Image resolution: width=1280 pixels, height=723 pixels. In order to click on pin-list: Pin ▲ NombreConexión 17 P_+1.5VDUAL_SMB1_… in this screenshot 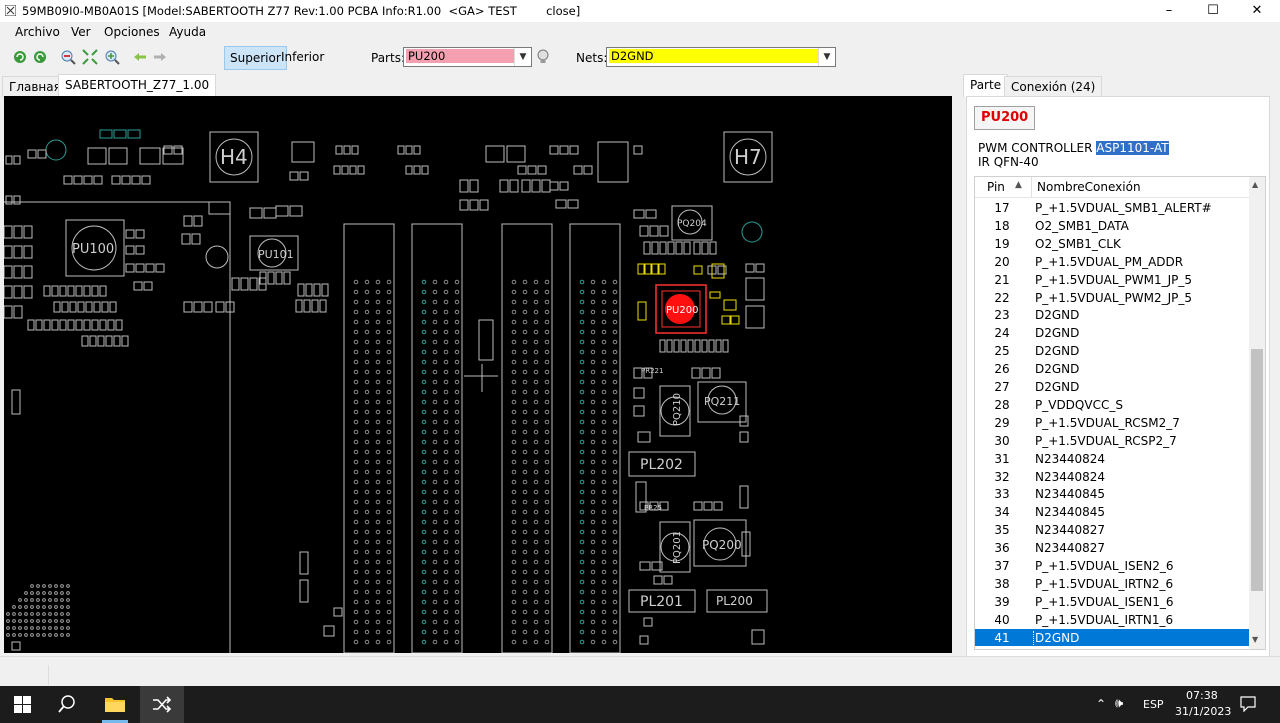, I will do `click(1120, 413)`.